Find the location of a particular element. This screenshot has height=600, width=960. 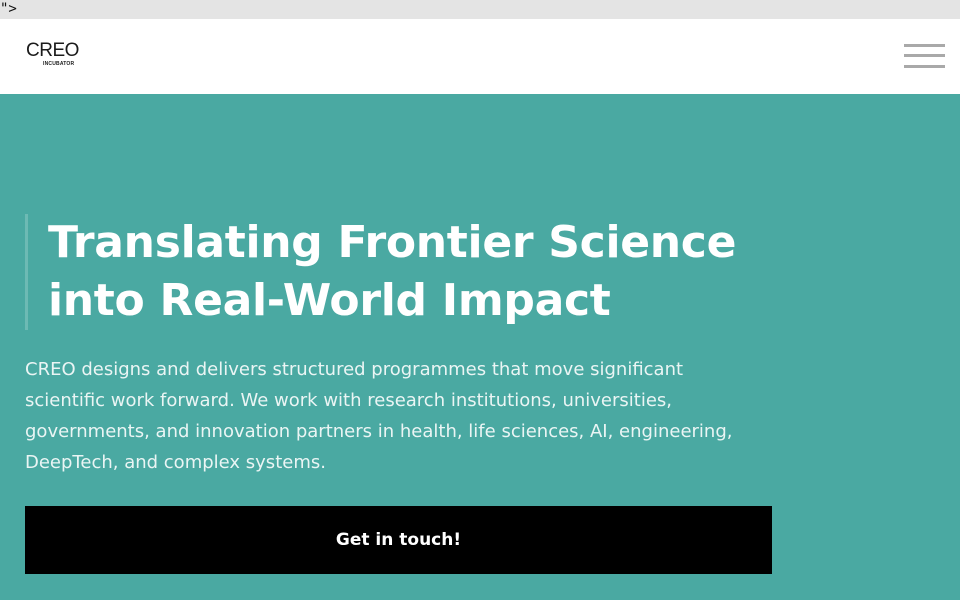

hero-title-line-1: Translating Frontier Science is located at coordinates (392, 242).